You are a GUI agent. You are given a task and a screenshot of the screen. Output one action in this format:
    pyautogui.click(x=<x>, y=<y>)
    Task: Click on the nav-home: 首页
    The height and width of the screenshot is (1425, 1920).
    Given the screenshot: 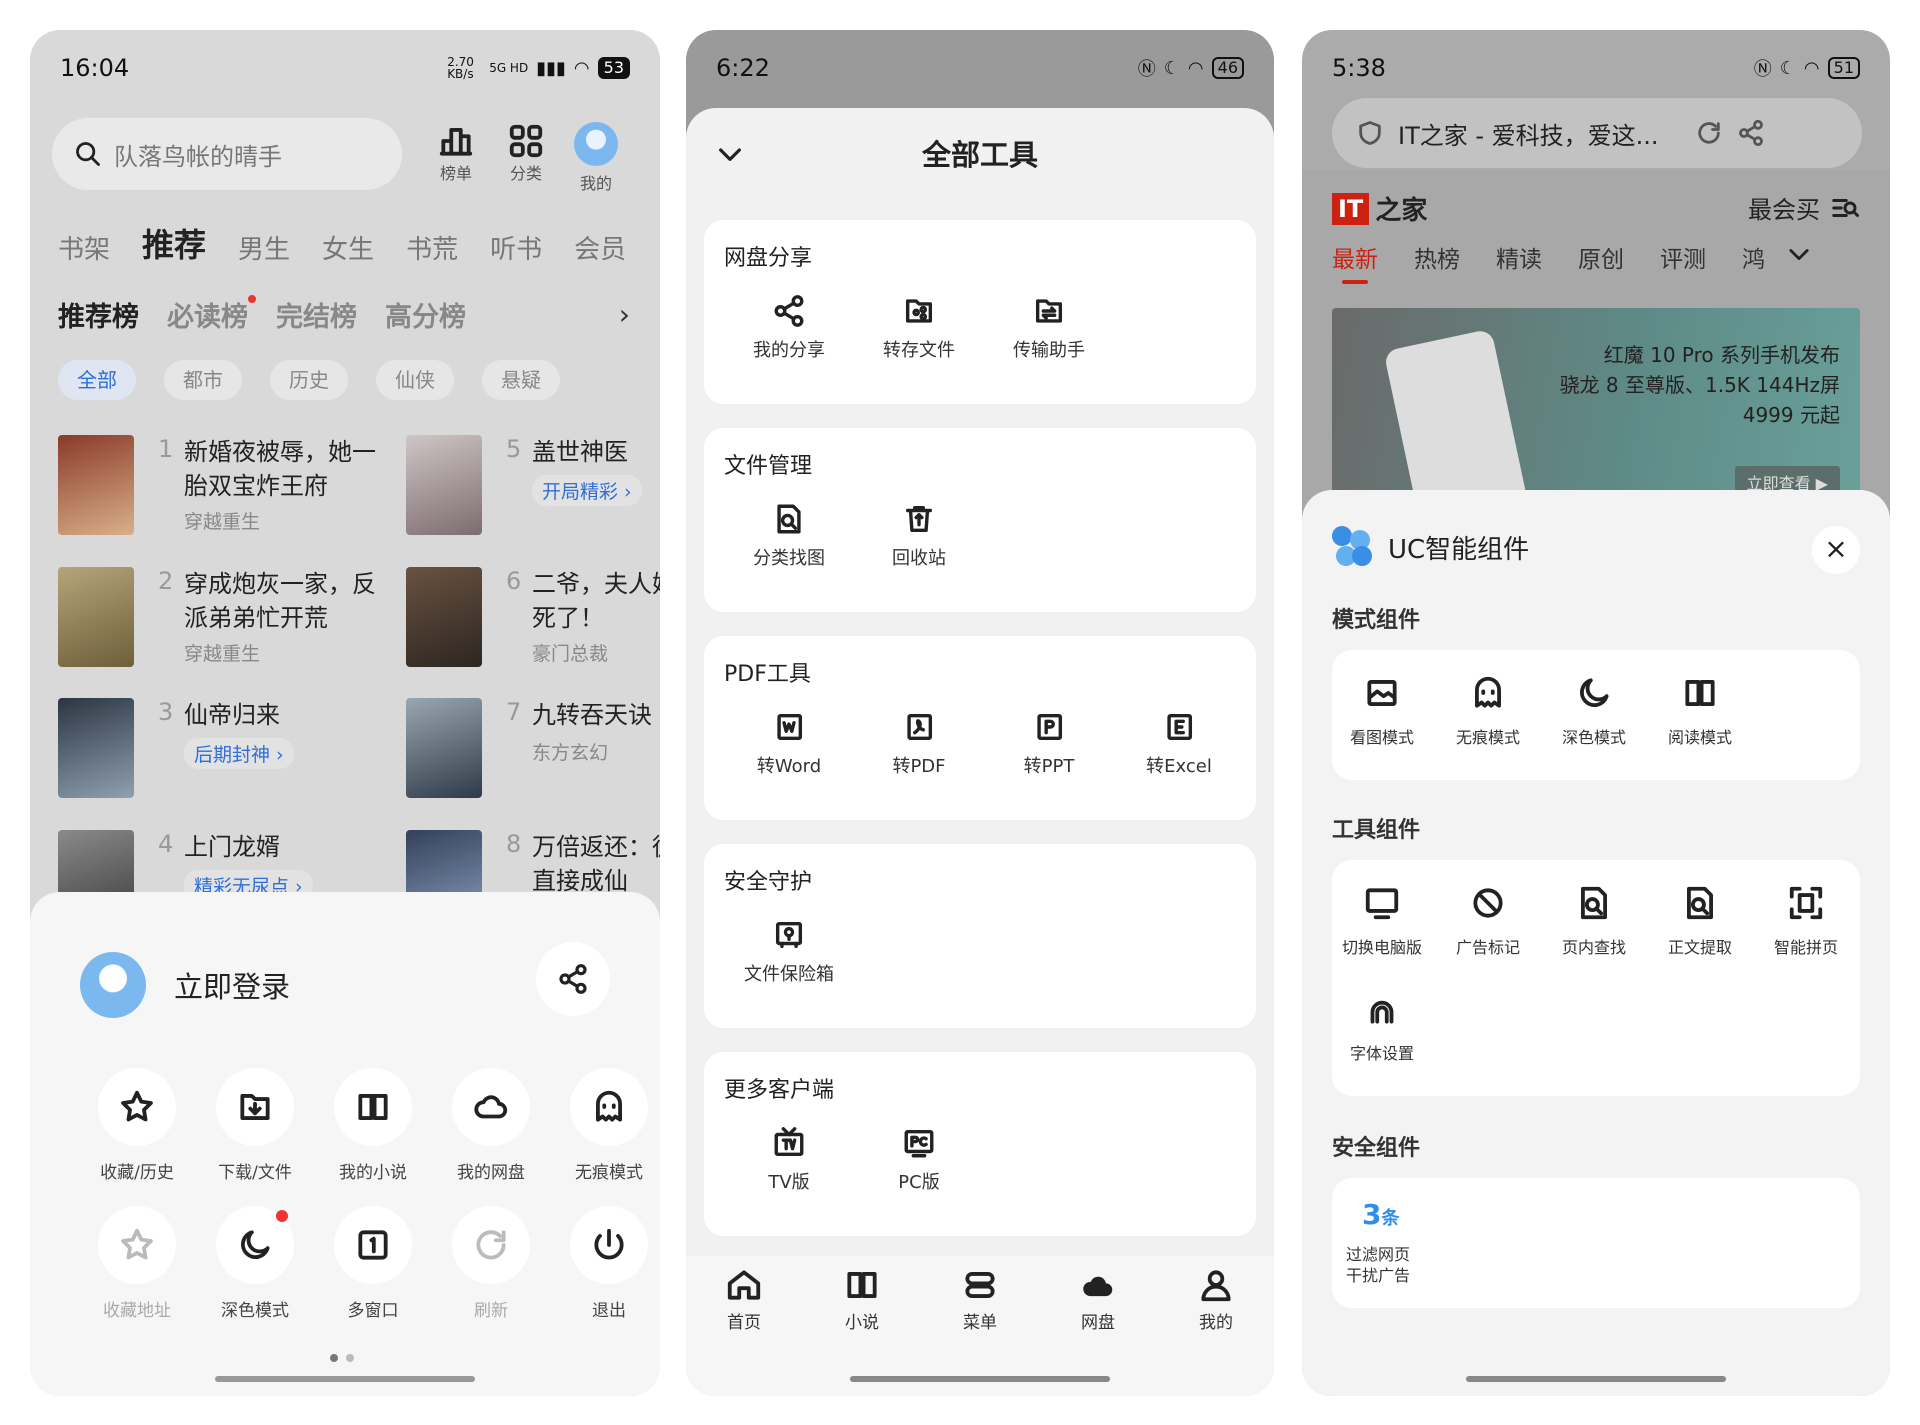 What is the action you would take?
    pyautogui.click(x=744, y=1299)
    